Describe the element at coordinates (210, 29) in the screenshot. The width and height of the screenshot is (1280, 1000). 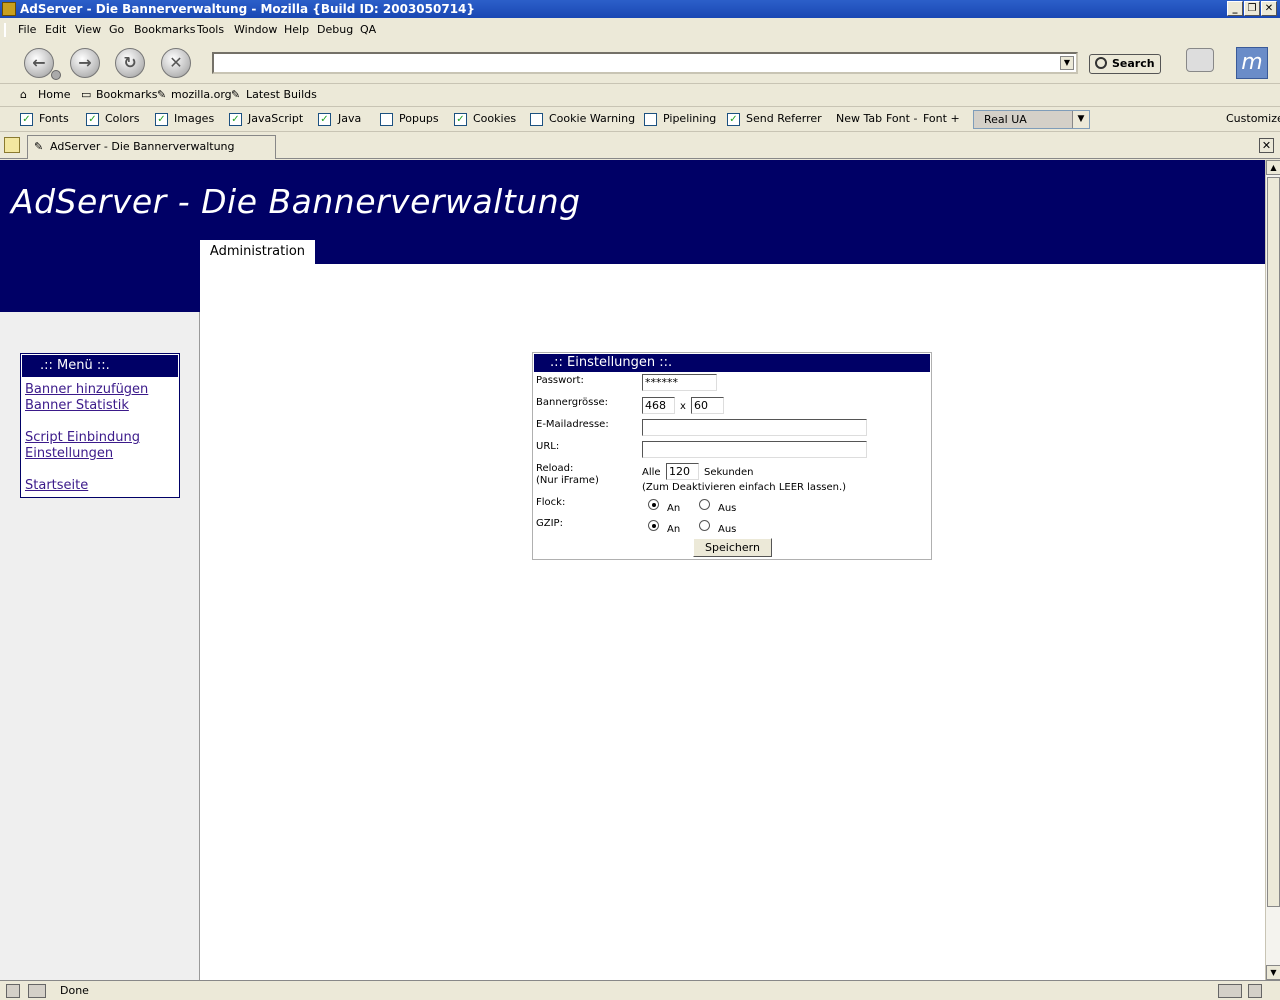
I see `menu-tools: Tools` at that location.